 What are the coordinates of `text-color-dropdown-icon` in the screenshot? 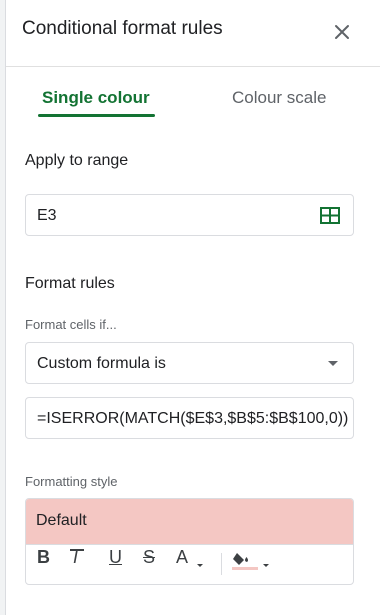 It's located at (200, 565).